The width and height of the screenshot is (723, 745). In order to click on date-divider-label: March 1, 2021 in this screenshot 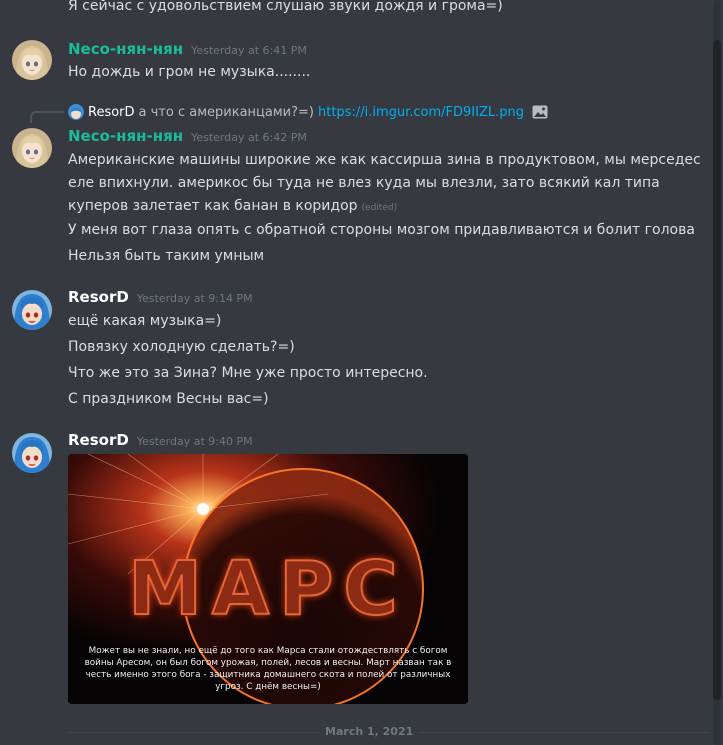, I will do `click(369, 731)`.